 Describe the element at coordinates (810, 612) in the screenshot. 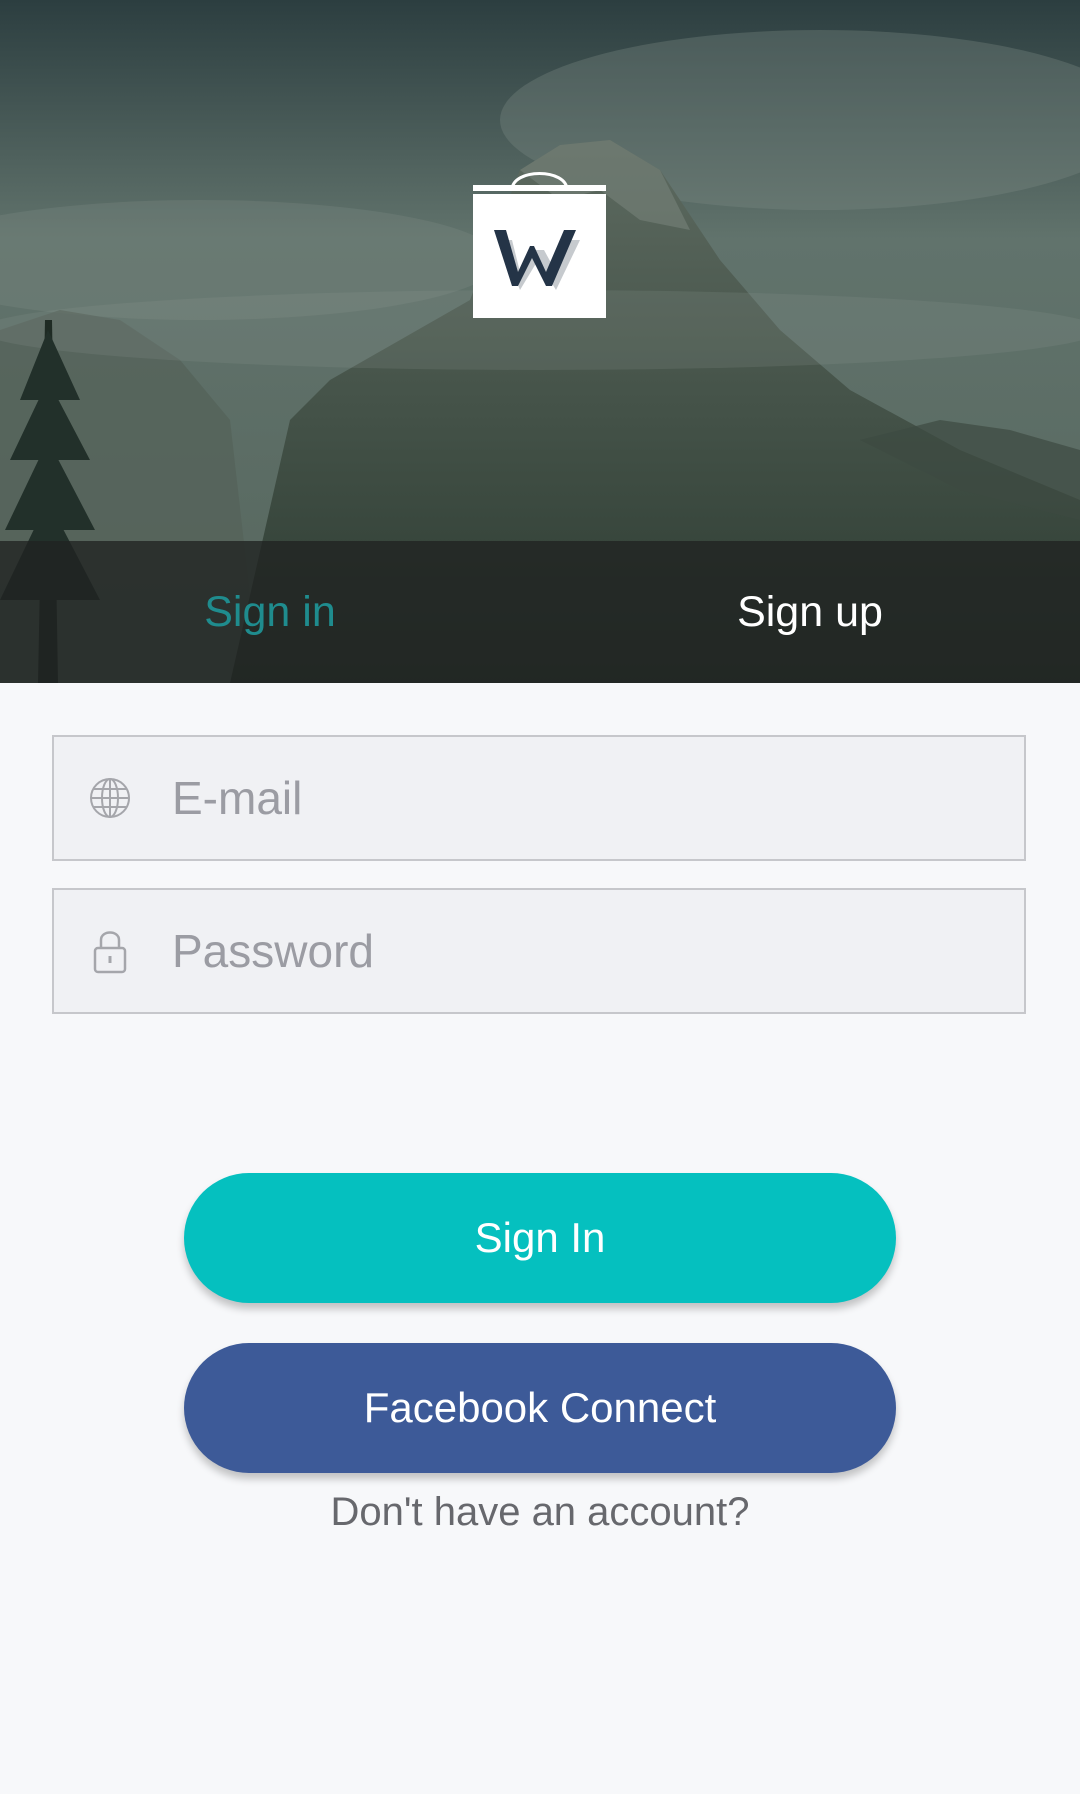

I see `tab-sign-up: Sign up` at that location.